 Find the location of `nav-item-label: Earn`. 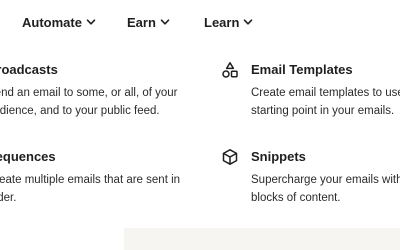

nav-item-label: Earn is located at coordinates (141, 22).